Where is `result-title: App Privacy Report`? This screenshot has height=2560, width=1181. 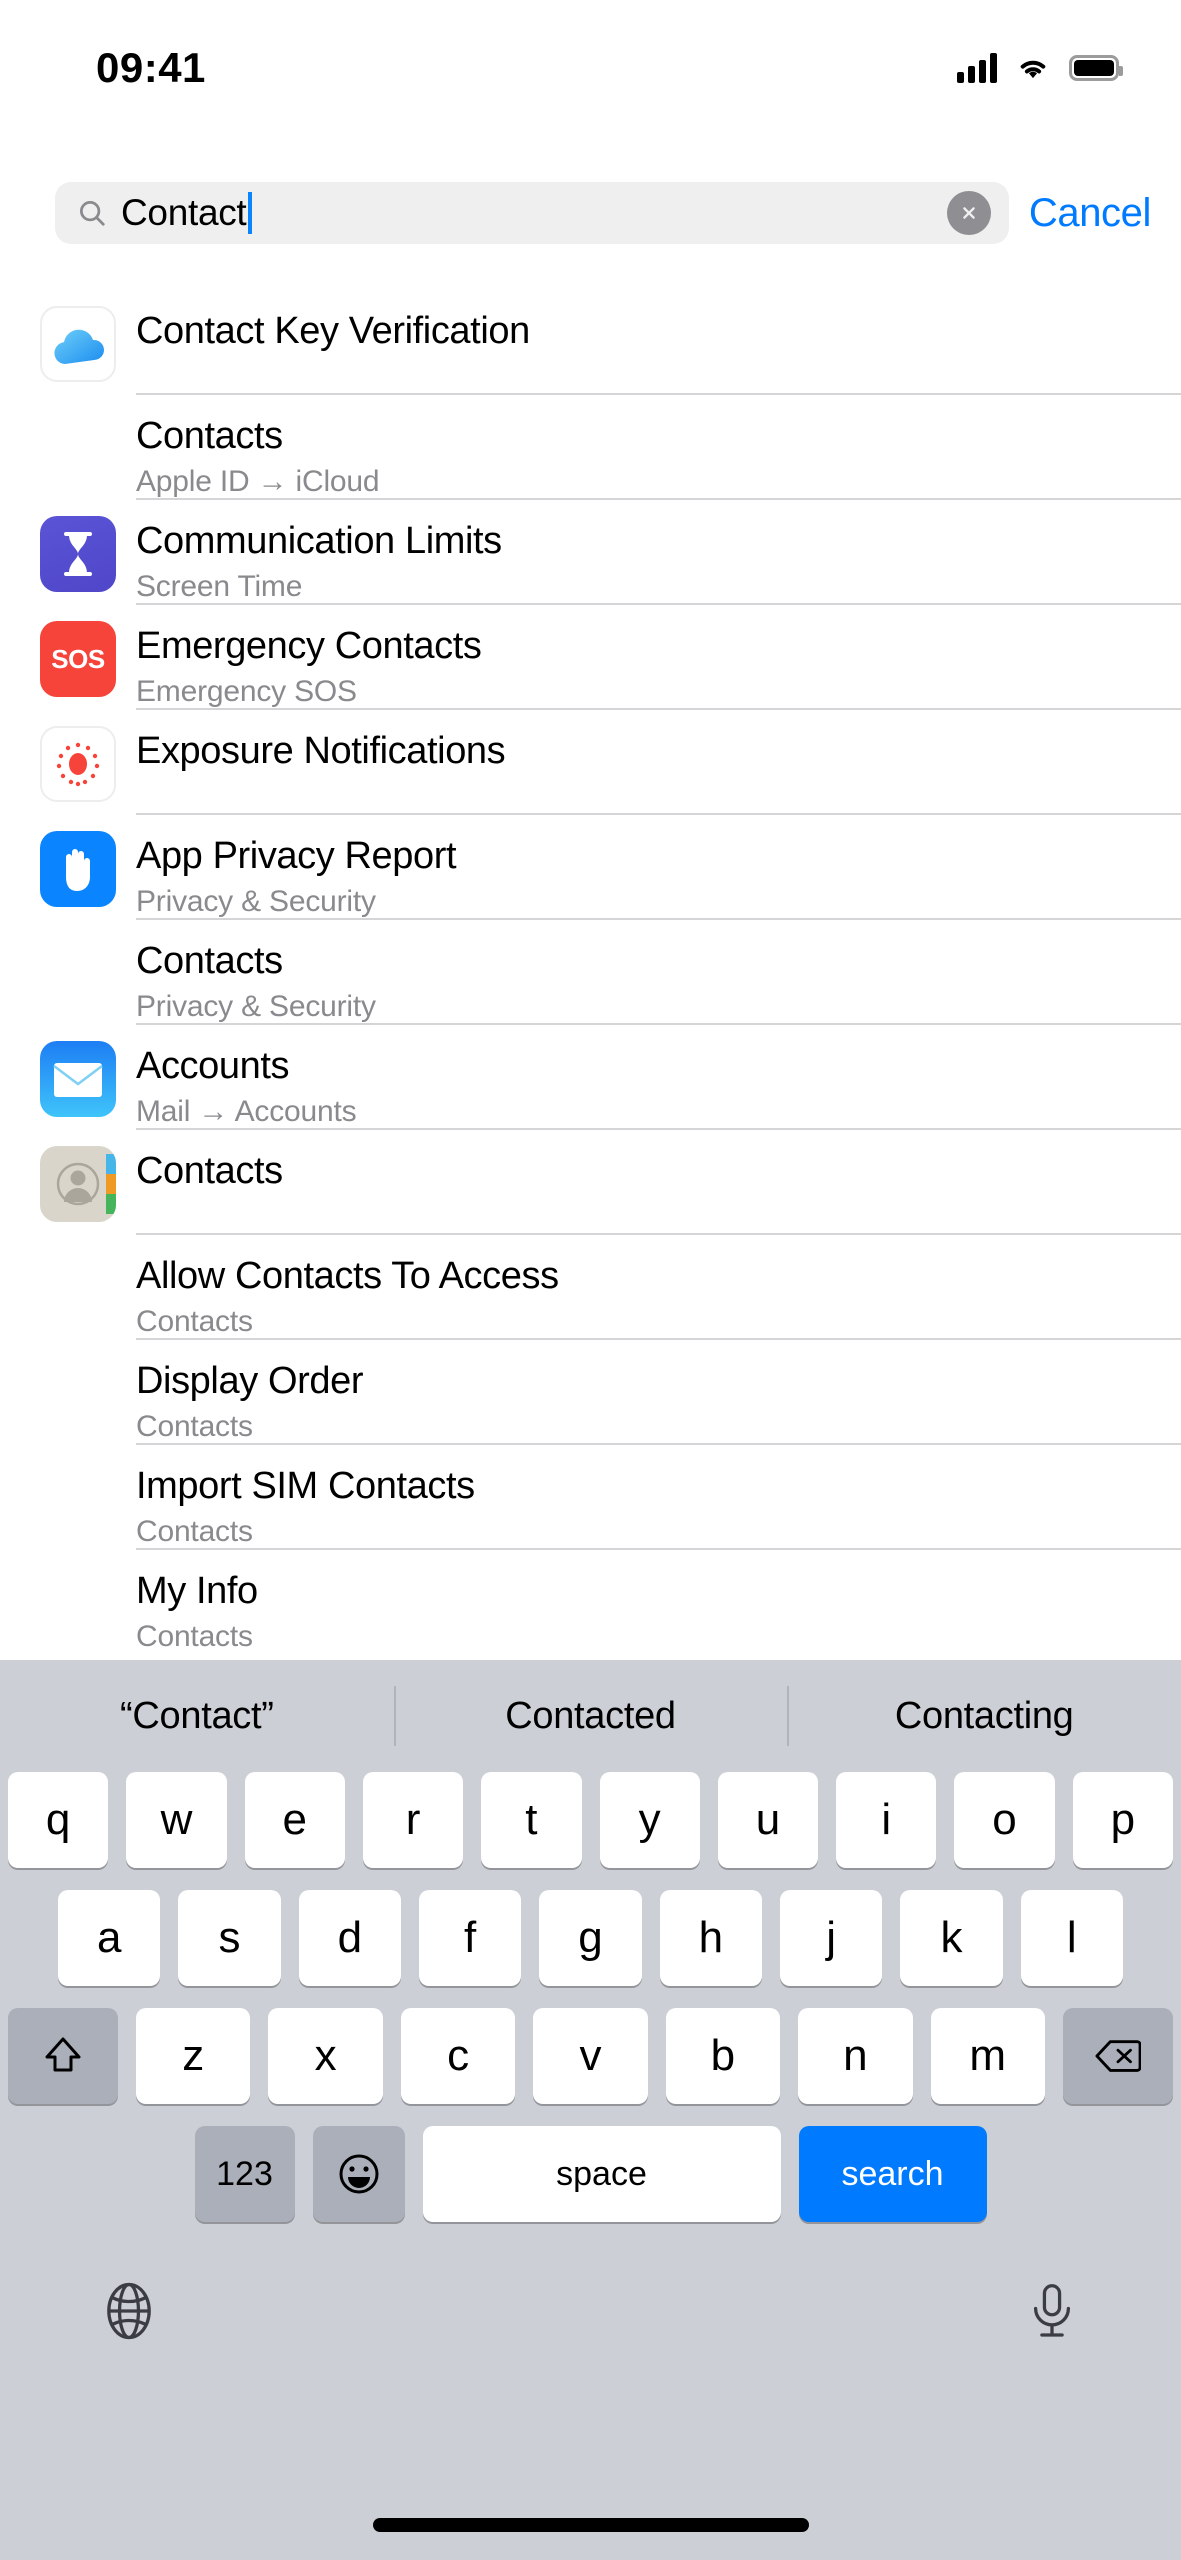 result-title: App Privacy Report is located at coordinates (296, 856).